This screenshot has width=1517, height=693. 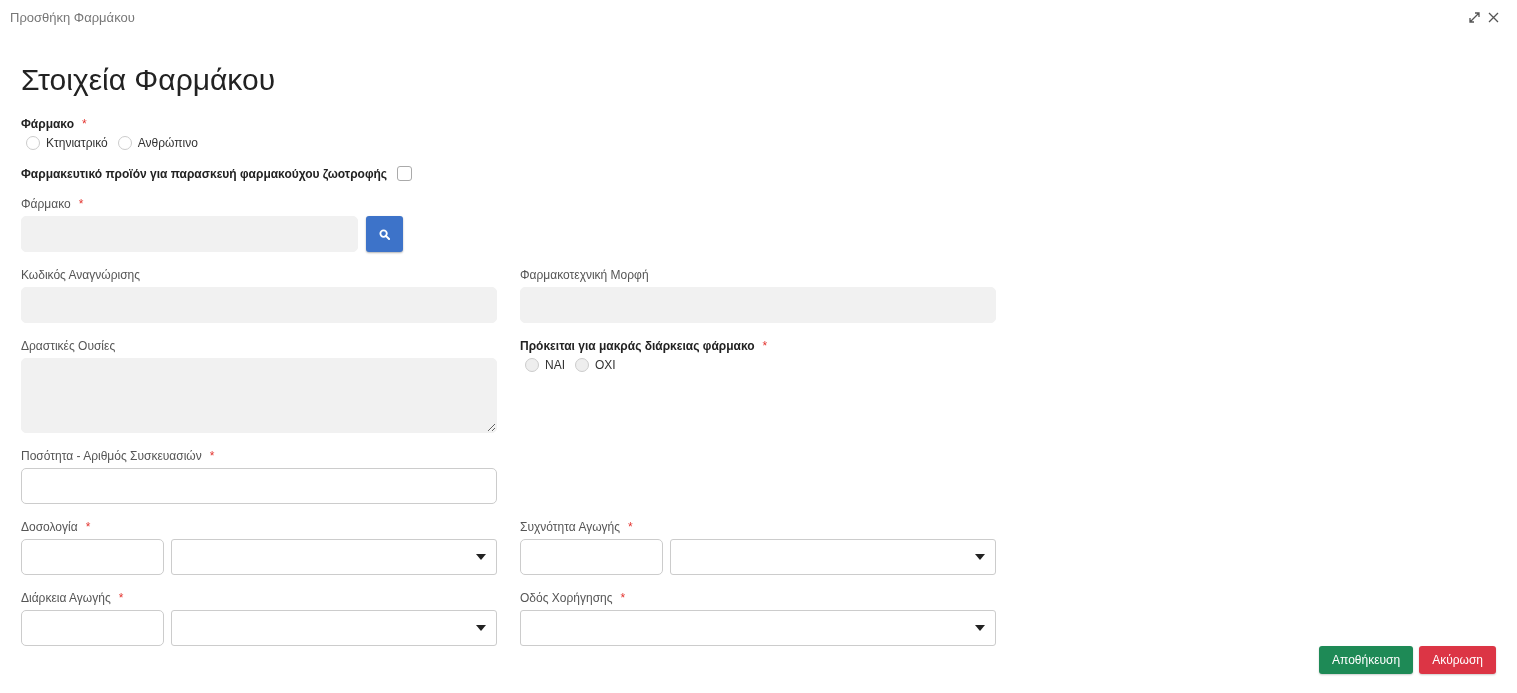 I want to click on search-button, so click(x=384, y=234).